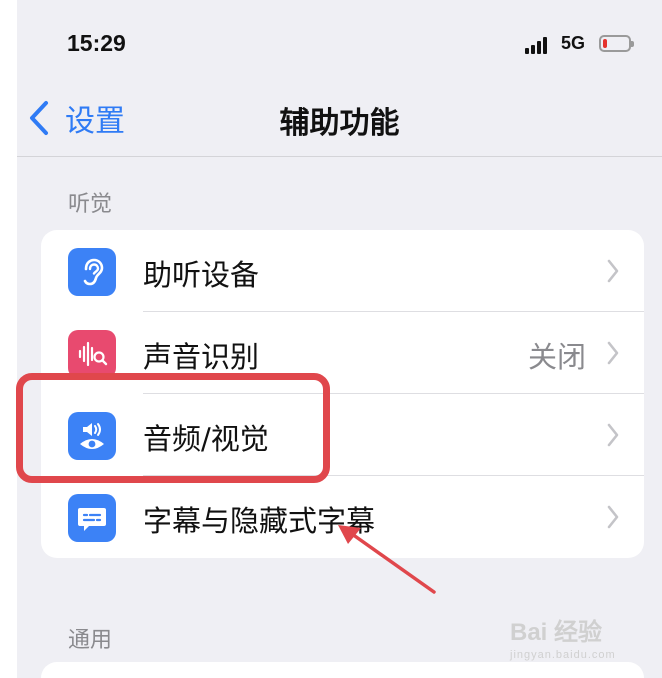  Describe the element at coordinates (92, 272) in the screenshot. I see `ear-icon` at that location.